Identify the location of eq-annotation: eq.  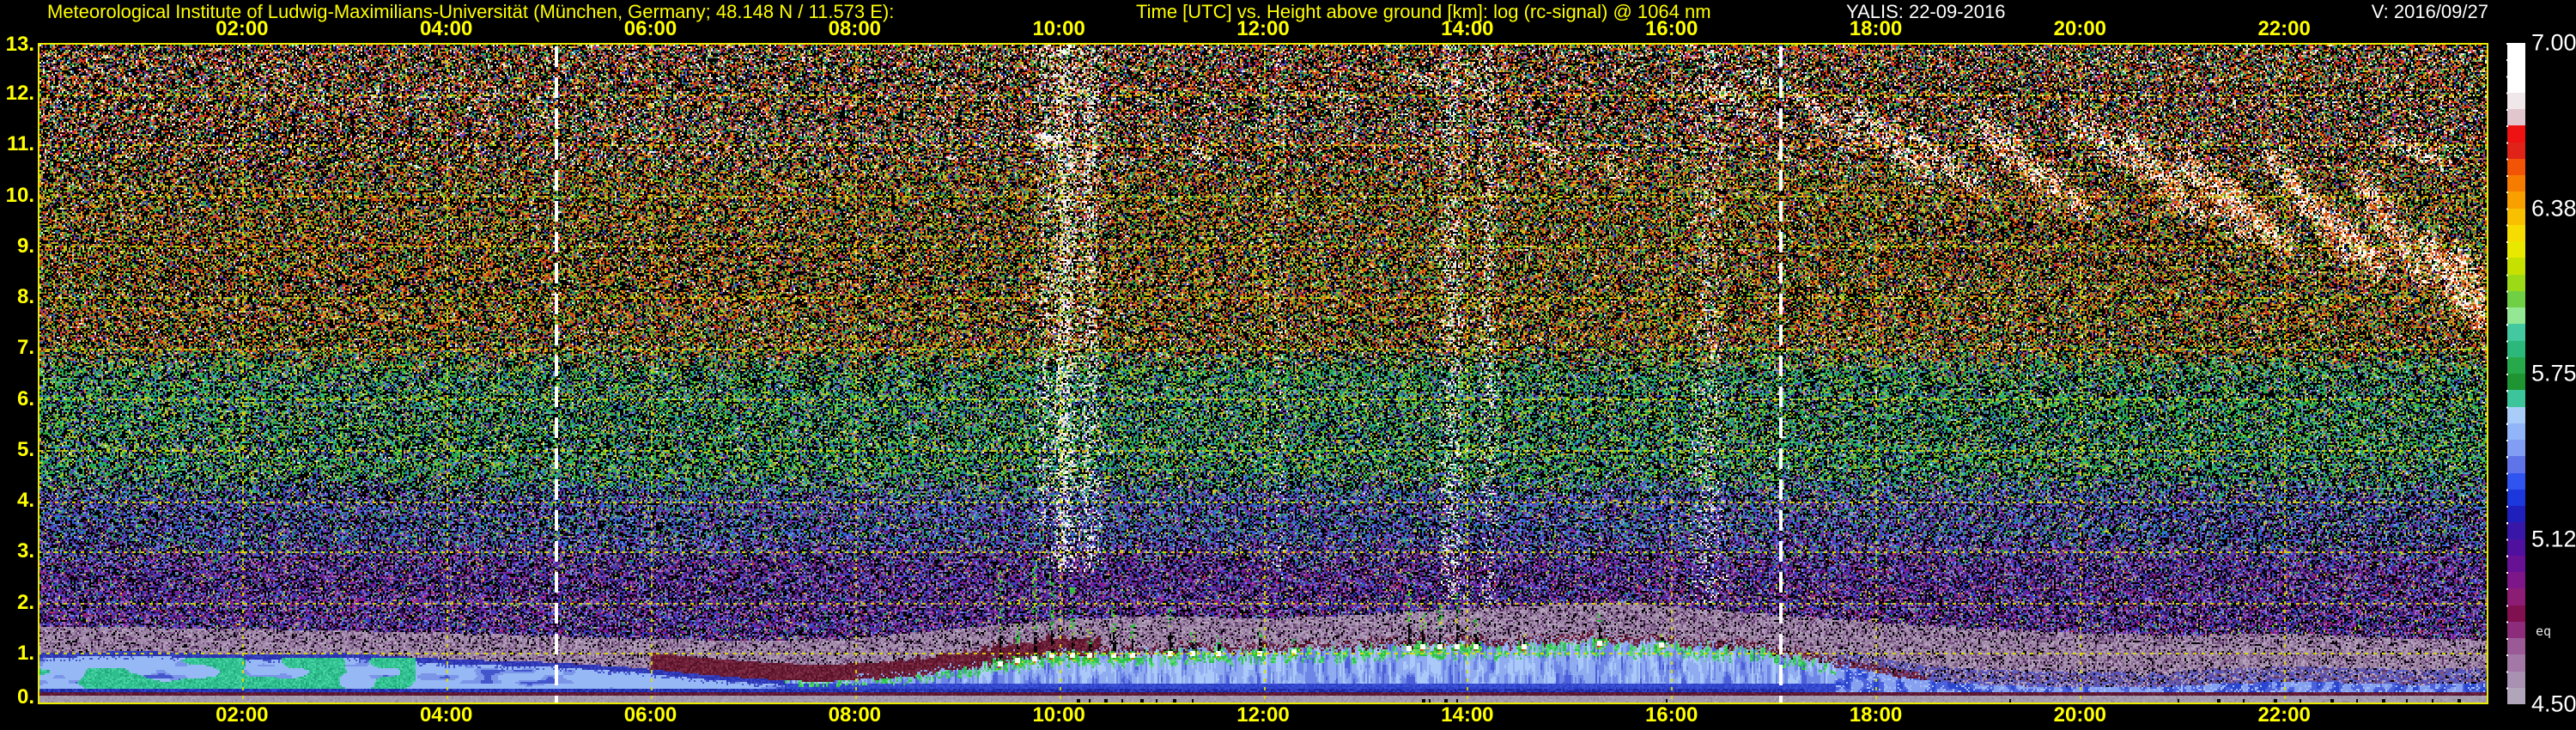
(2544, 631).